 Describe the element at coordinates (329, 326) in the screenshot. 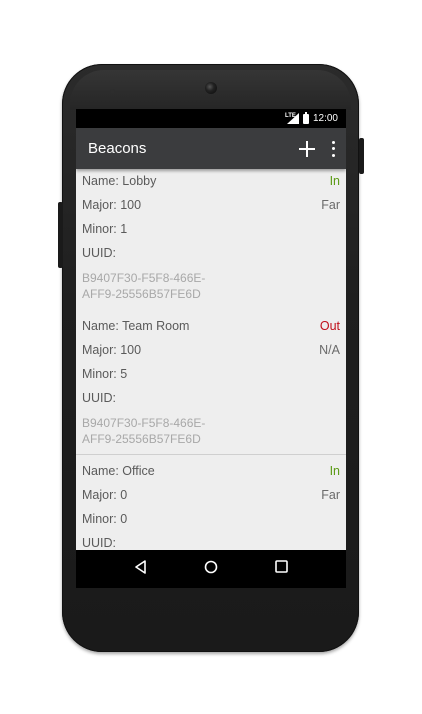

I see `beacon-state: Out` at that location.